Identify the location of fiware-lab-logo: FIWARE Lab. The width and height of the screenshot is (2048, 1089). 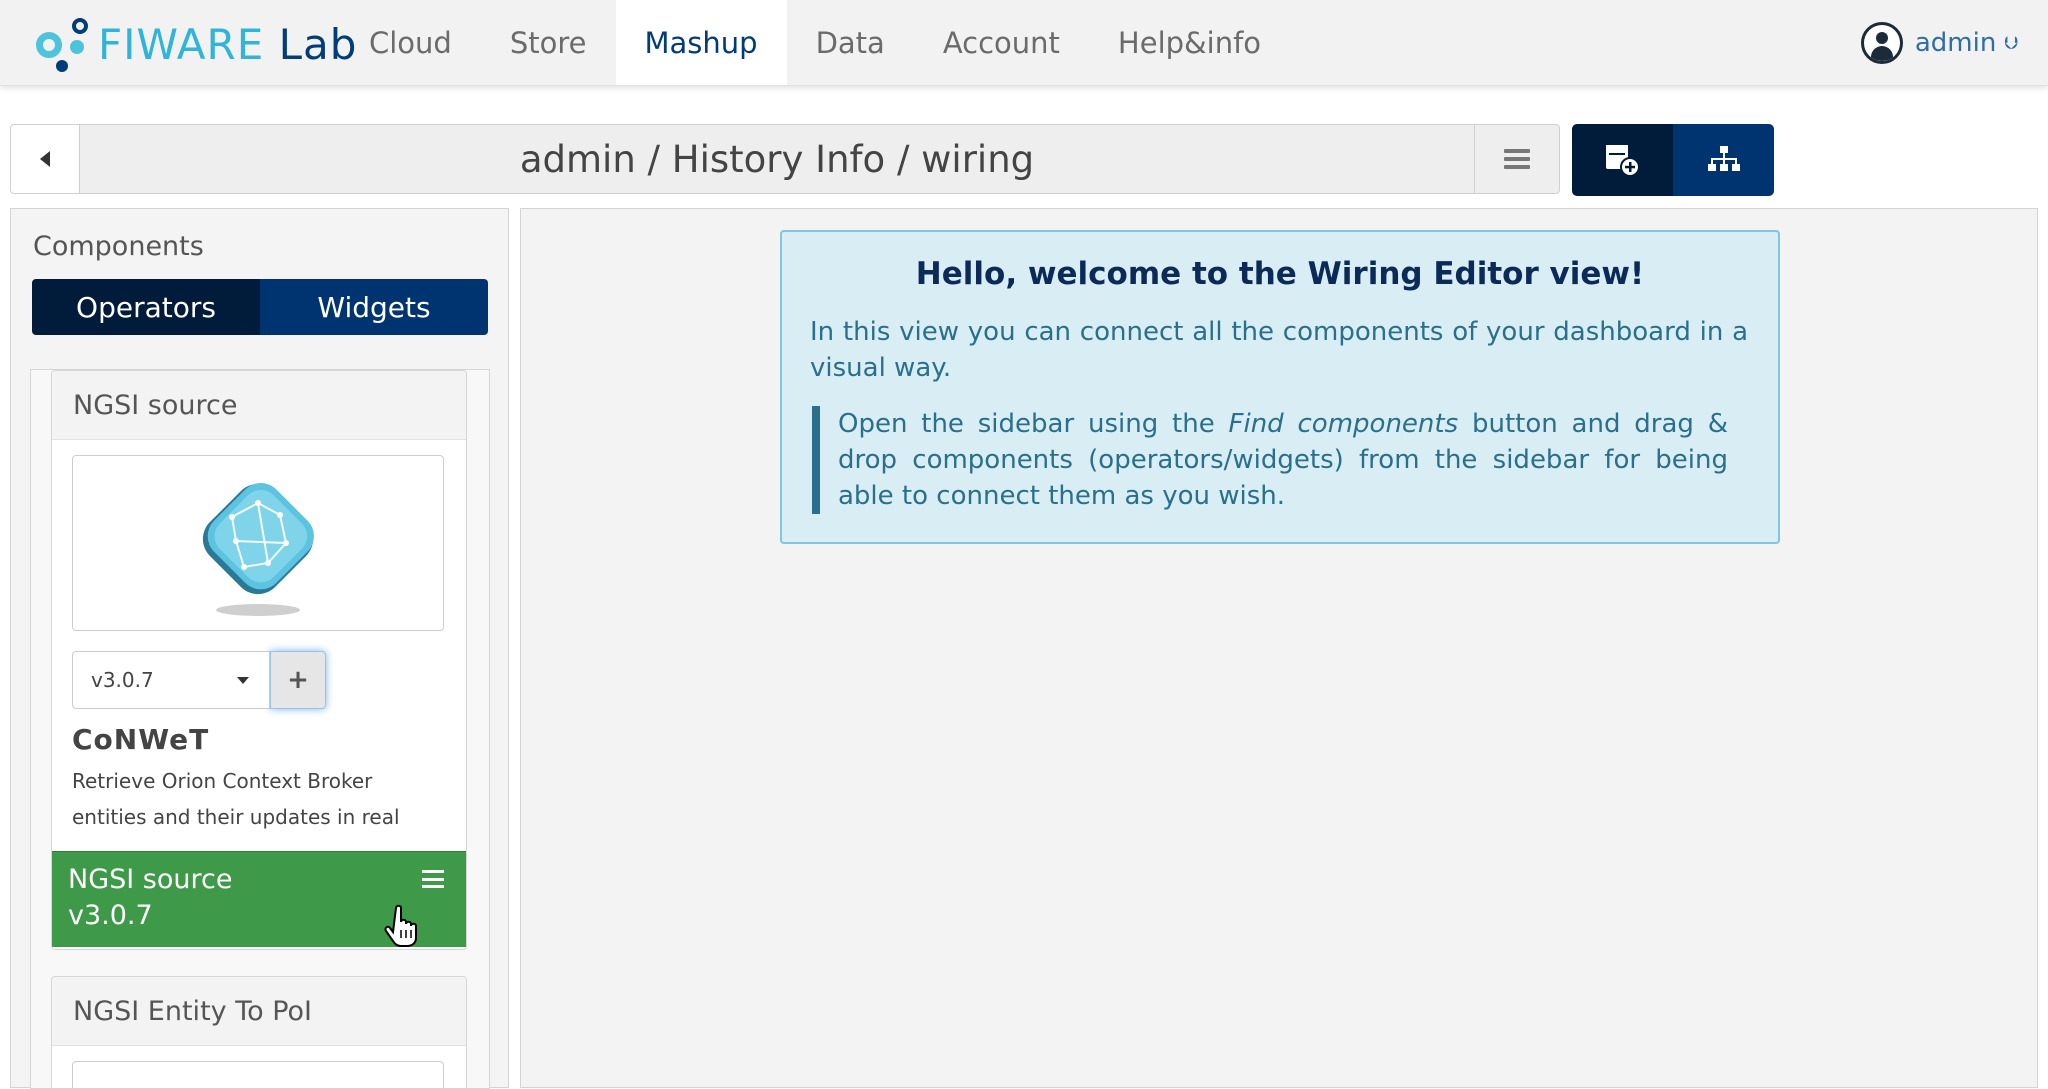
(195, 44).